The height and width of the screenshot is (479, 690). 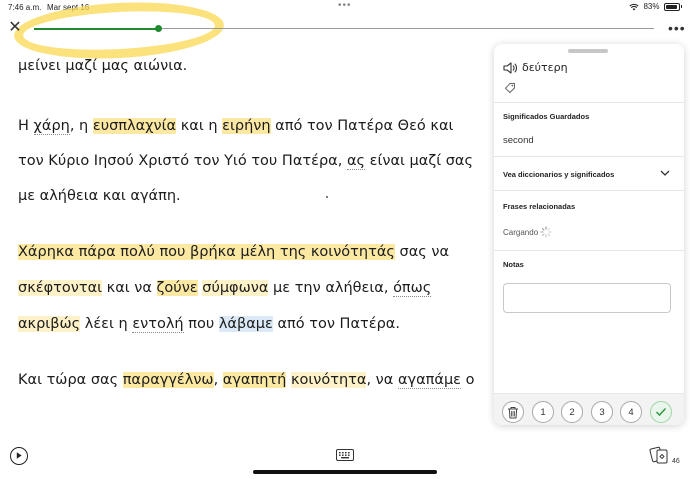 I want to click on reading-word: ακριβώς, so click(x=49, y=324).